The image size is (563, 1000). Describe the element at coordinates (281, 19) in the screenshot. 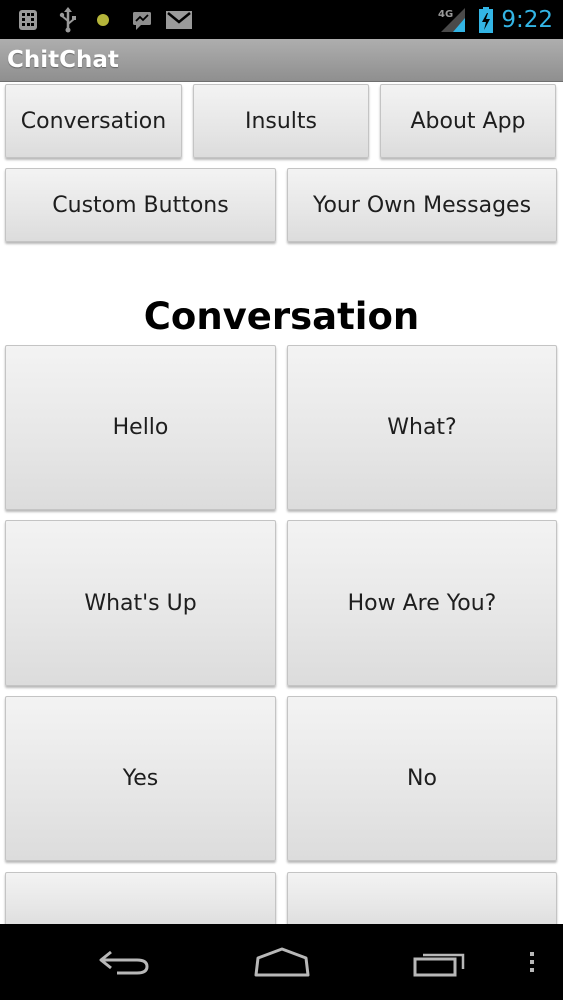

I see `status-bar: 4G 9:22` at that location.